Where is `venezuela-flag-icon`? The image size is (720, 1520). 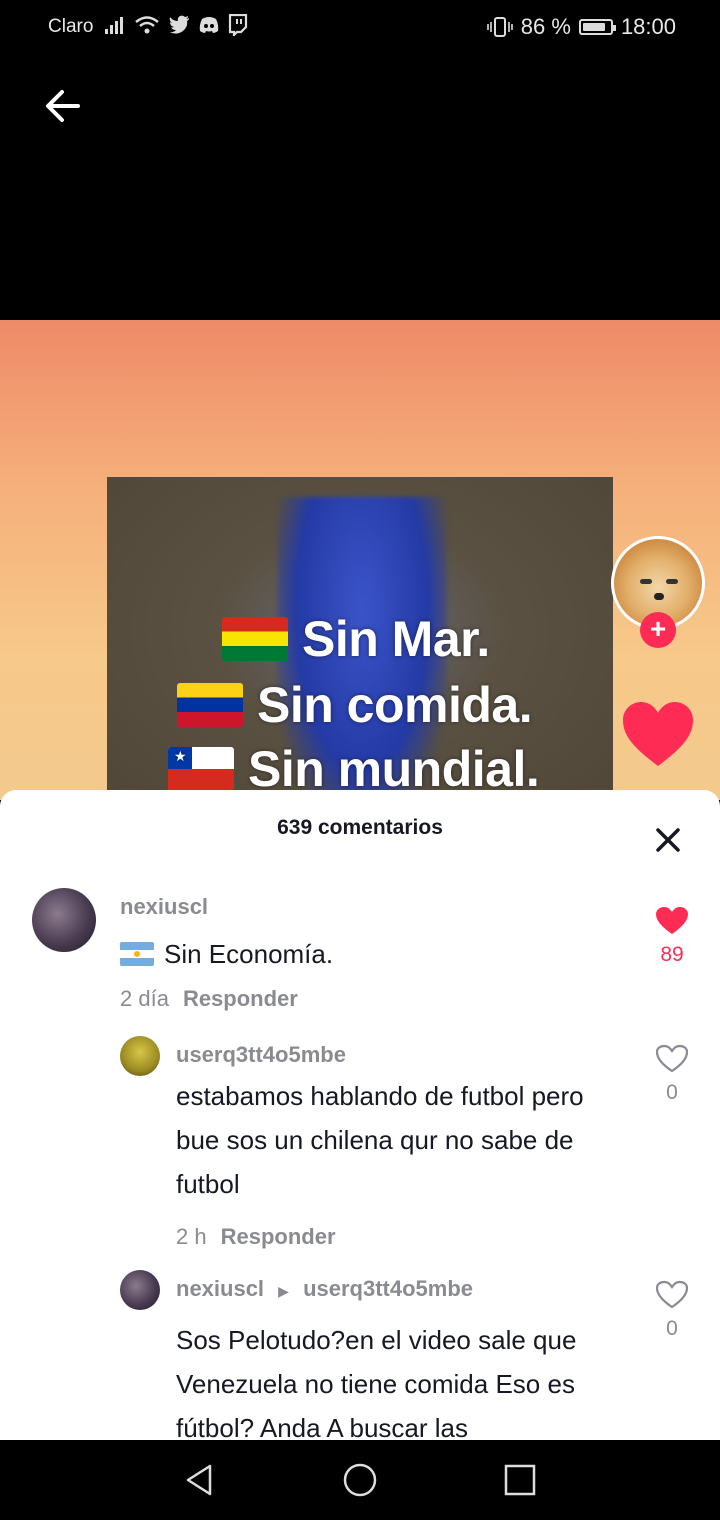 venezuela-flag-icon is located at coordinates (210, 705).